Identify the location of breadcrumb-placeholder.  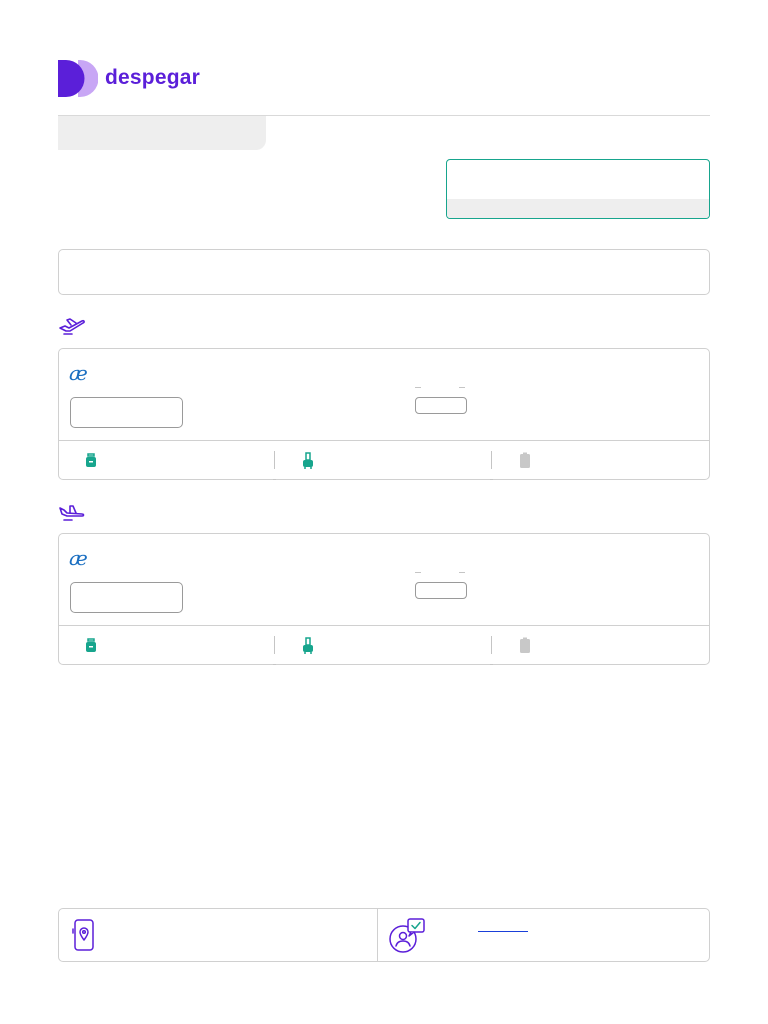
(162, 133).